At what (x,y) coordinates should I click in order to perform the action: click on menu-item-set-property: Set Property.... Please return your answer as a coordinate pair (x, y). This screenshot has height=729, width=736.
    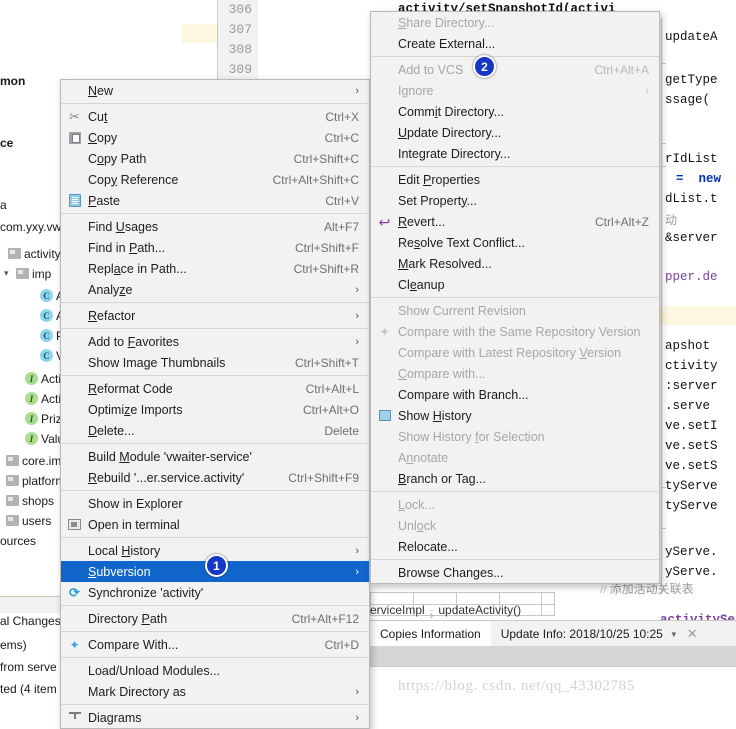
    Looking at the image, I should click on (515, 200).